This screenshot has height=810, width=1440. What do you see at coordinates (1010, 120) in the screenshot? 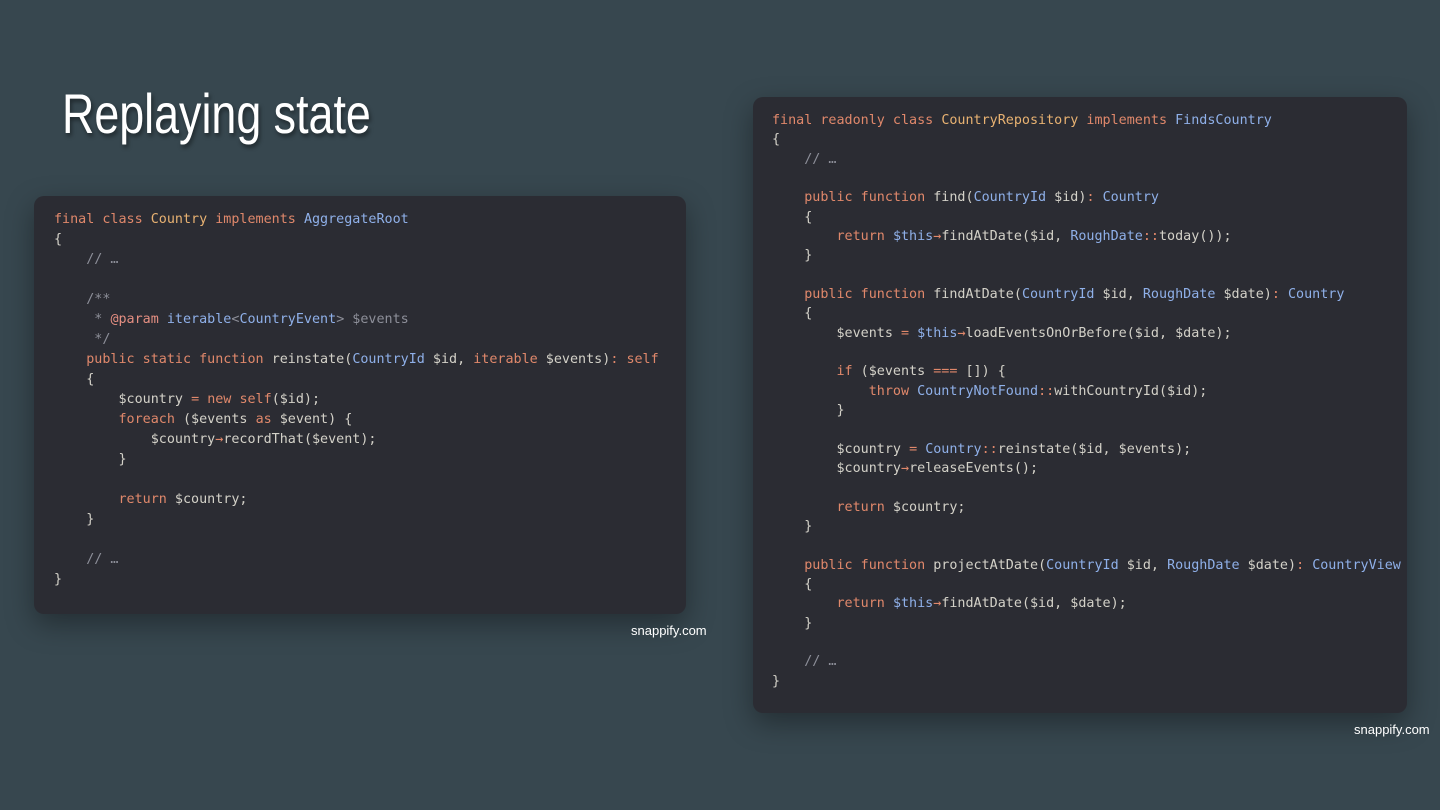
I see `code-token: CountryRepository` at bounding box center [1010, 120].